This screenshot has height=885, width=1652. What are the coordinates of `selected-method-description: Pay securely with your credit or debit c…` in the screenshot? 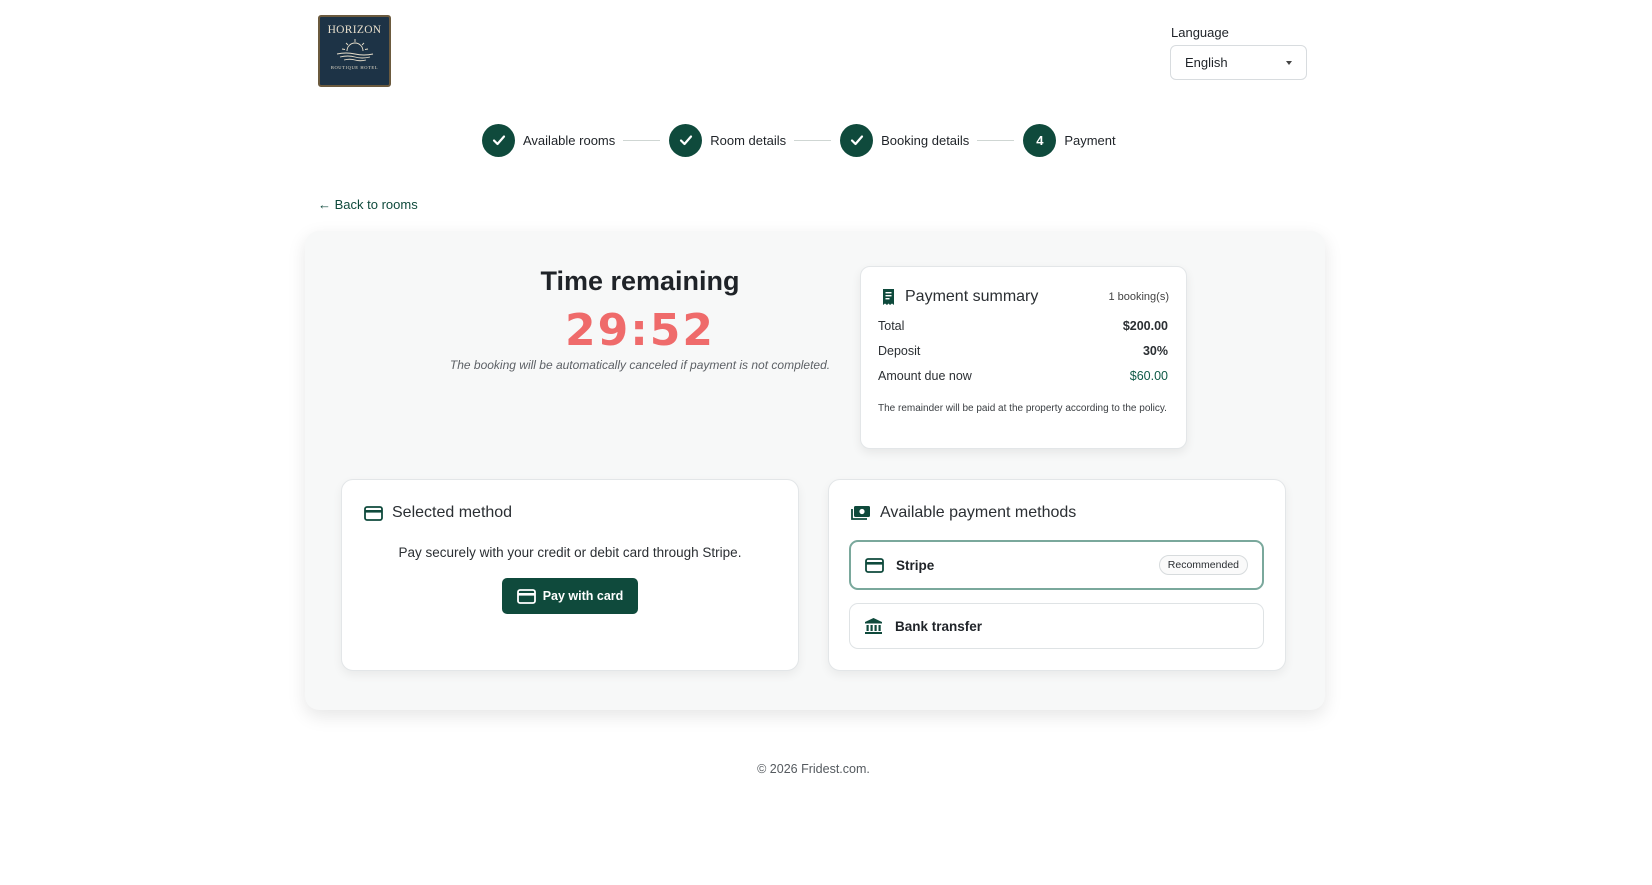 It's located at (570, 552).